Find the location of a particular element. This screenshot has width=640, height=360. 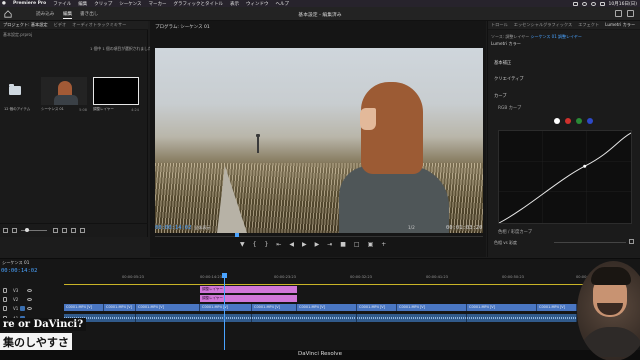

track-target is located at coordinates (22, 308).